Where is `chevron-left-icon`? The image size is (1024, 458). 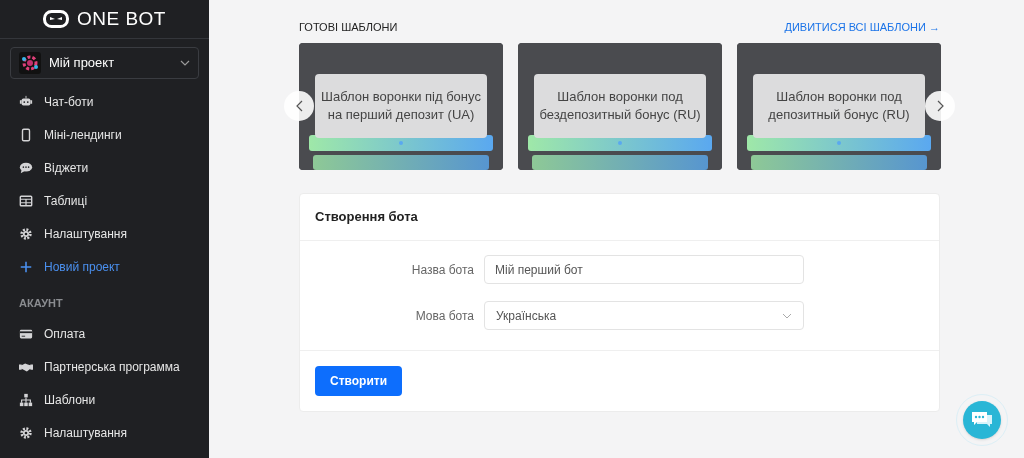 chevron-left-icon is located at coordinates (299, 106).